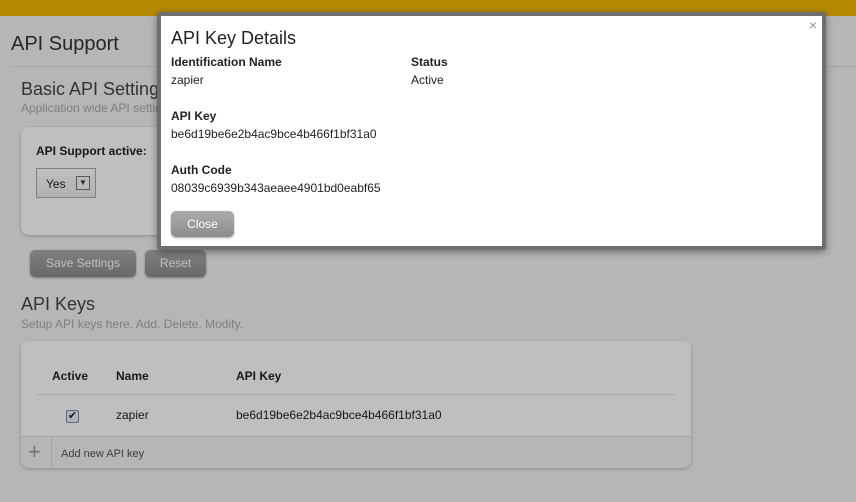 This screenshot has height=502, width=856. What do you see at coordinates (276, 188) in the screenshot?
I see `auth-code-value: 08039c6939b343aeaee4901bd0eabf65` at bounding box center [276, 188].